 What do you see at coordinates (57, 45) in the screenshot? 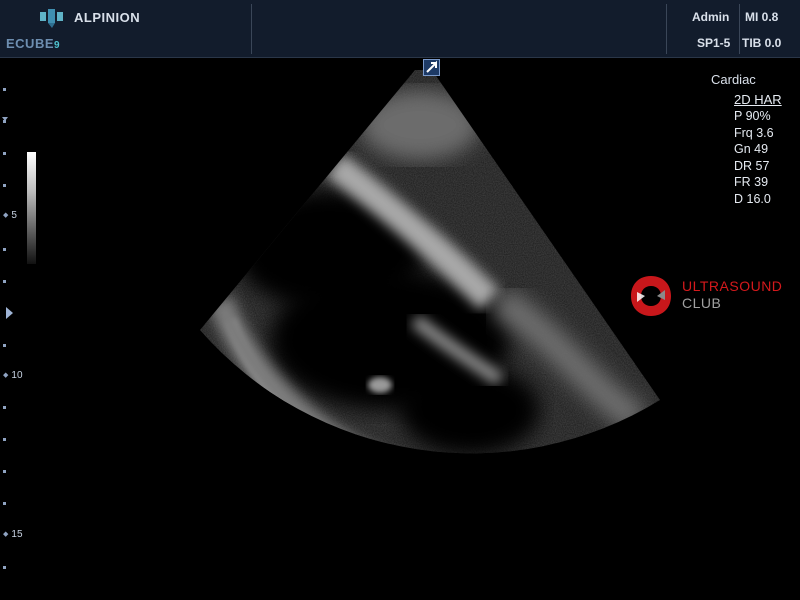
I see `logo-number: 9` at bounding box center [57, 45].